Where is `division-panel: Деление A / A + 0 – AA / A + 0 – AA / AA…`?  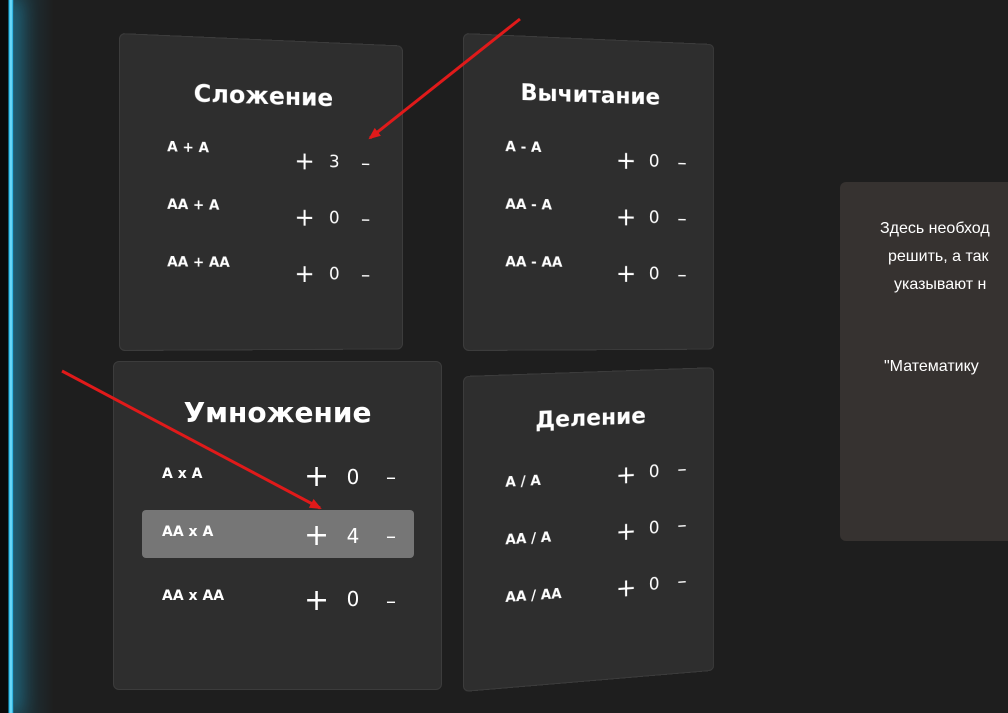 division-panel: Деление A / A + 0 – AA / A + 0 – AA / AA… is located at coordinates (588, 529).